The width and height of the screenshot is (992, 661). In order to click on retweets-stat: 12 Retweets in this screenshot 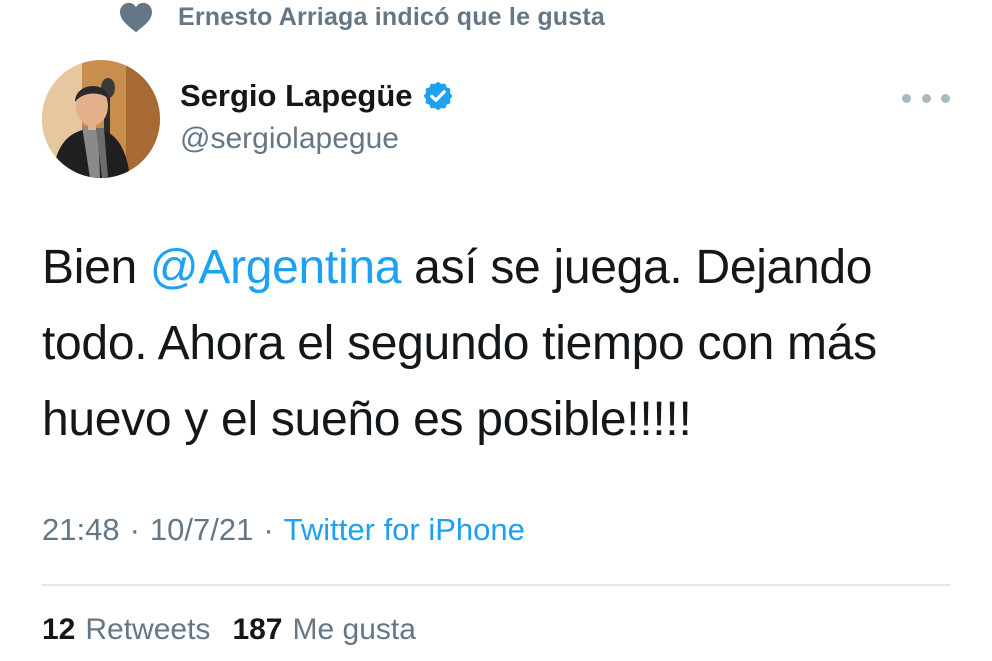, I will do `click(126, 630)`.